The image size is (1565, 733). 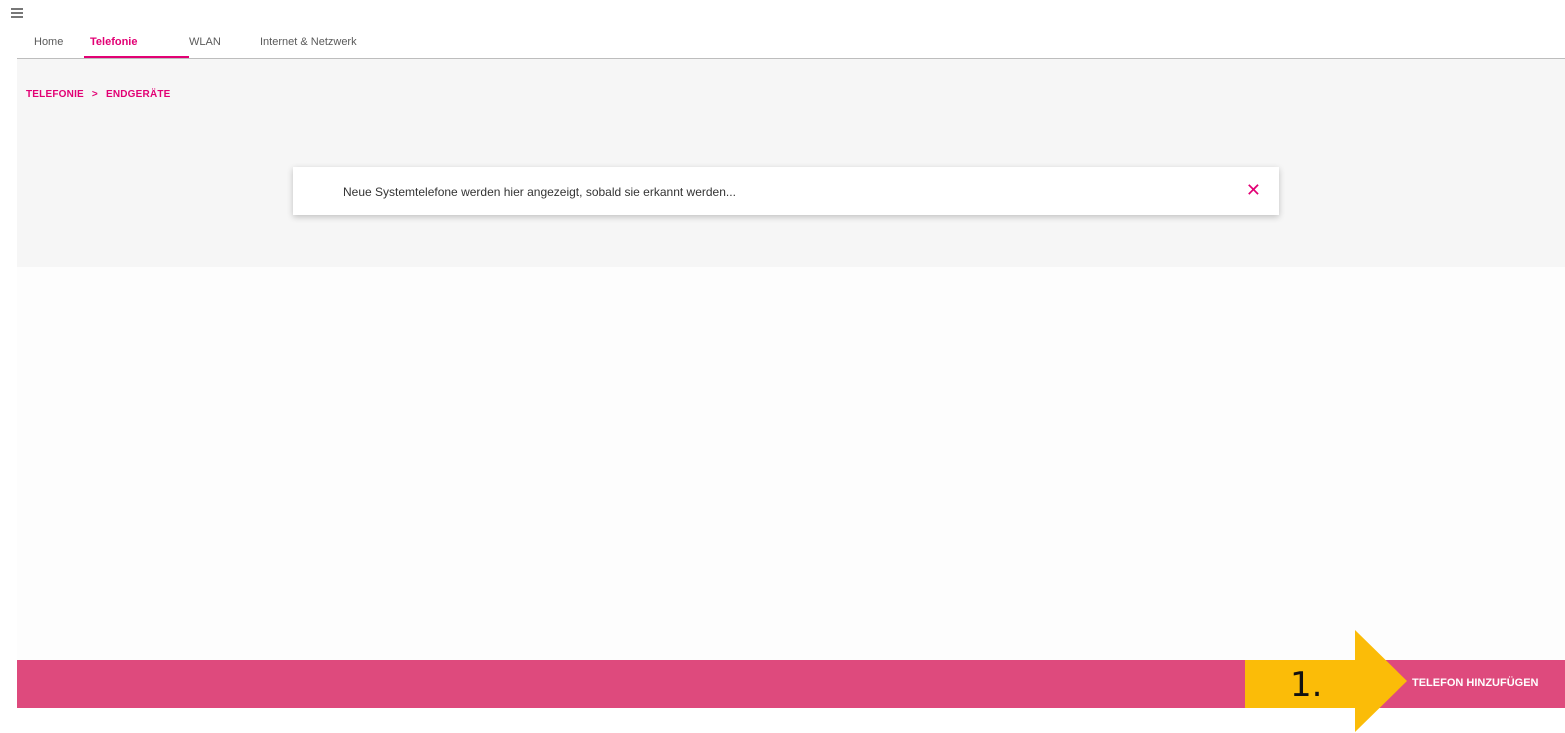 I want to click on main-tabs: Home Telefonie WLAN Internet & Netzwerk, so click(x=791, y=42).